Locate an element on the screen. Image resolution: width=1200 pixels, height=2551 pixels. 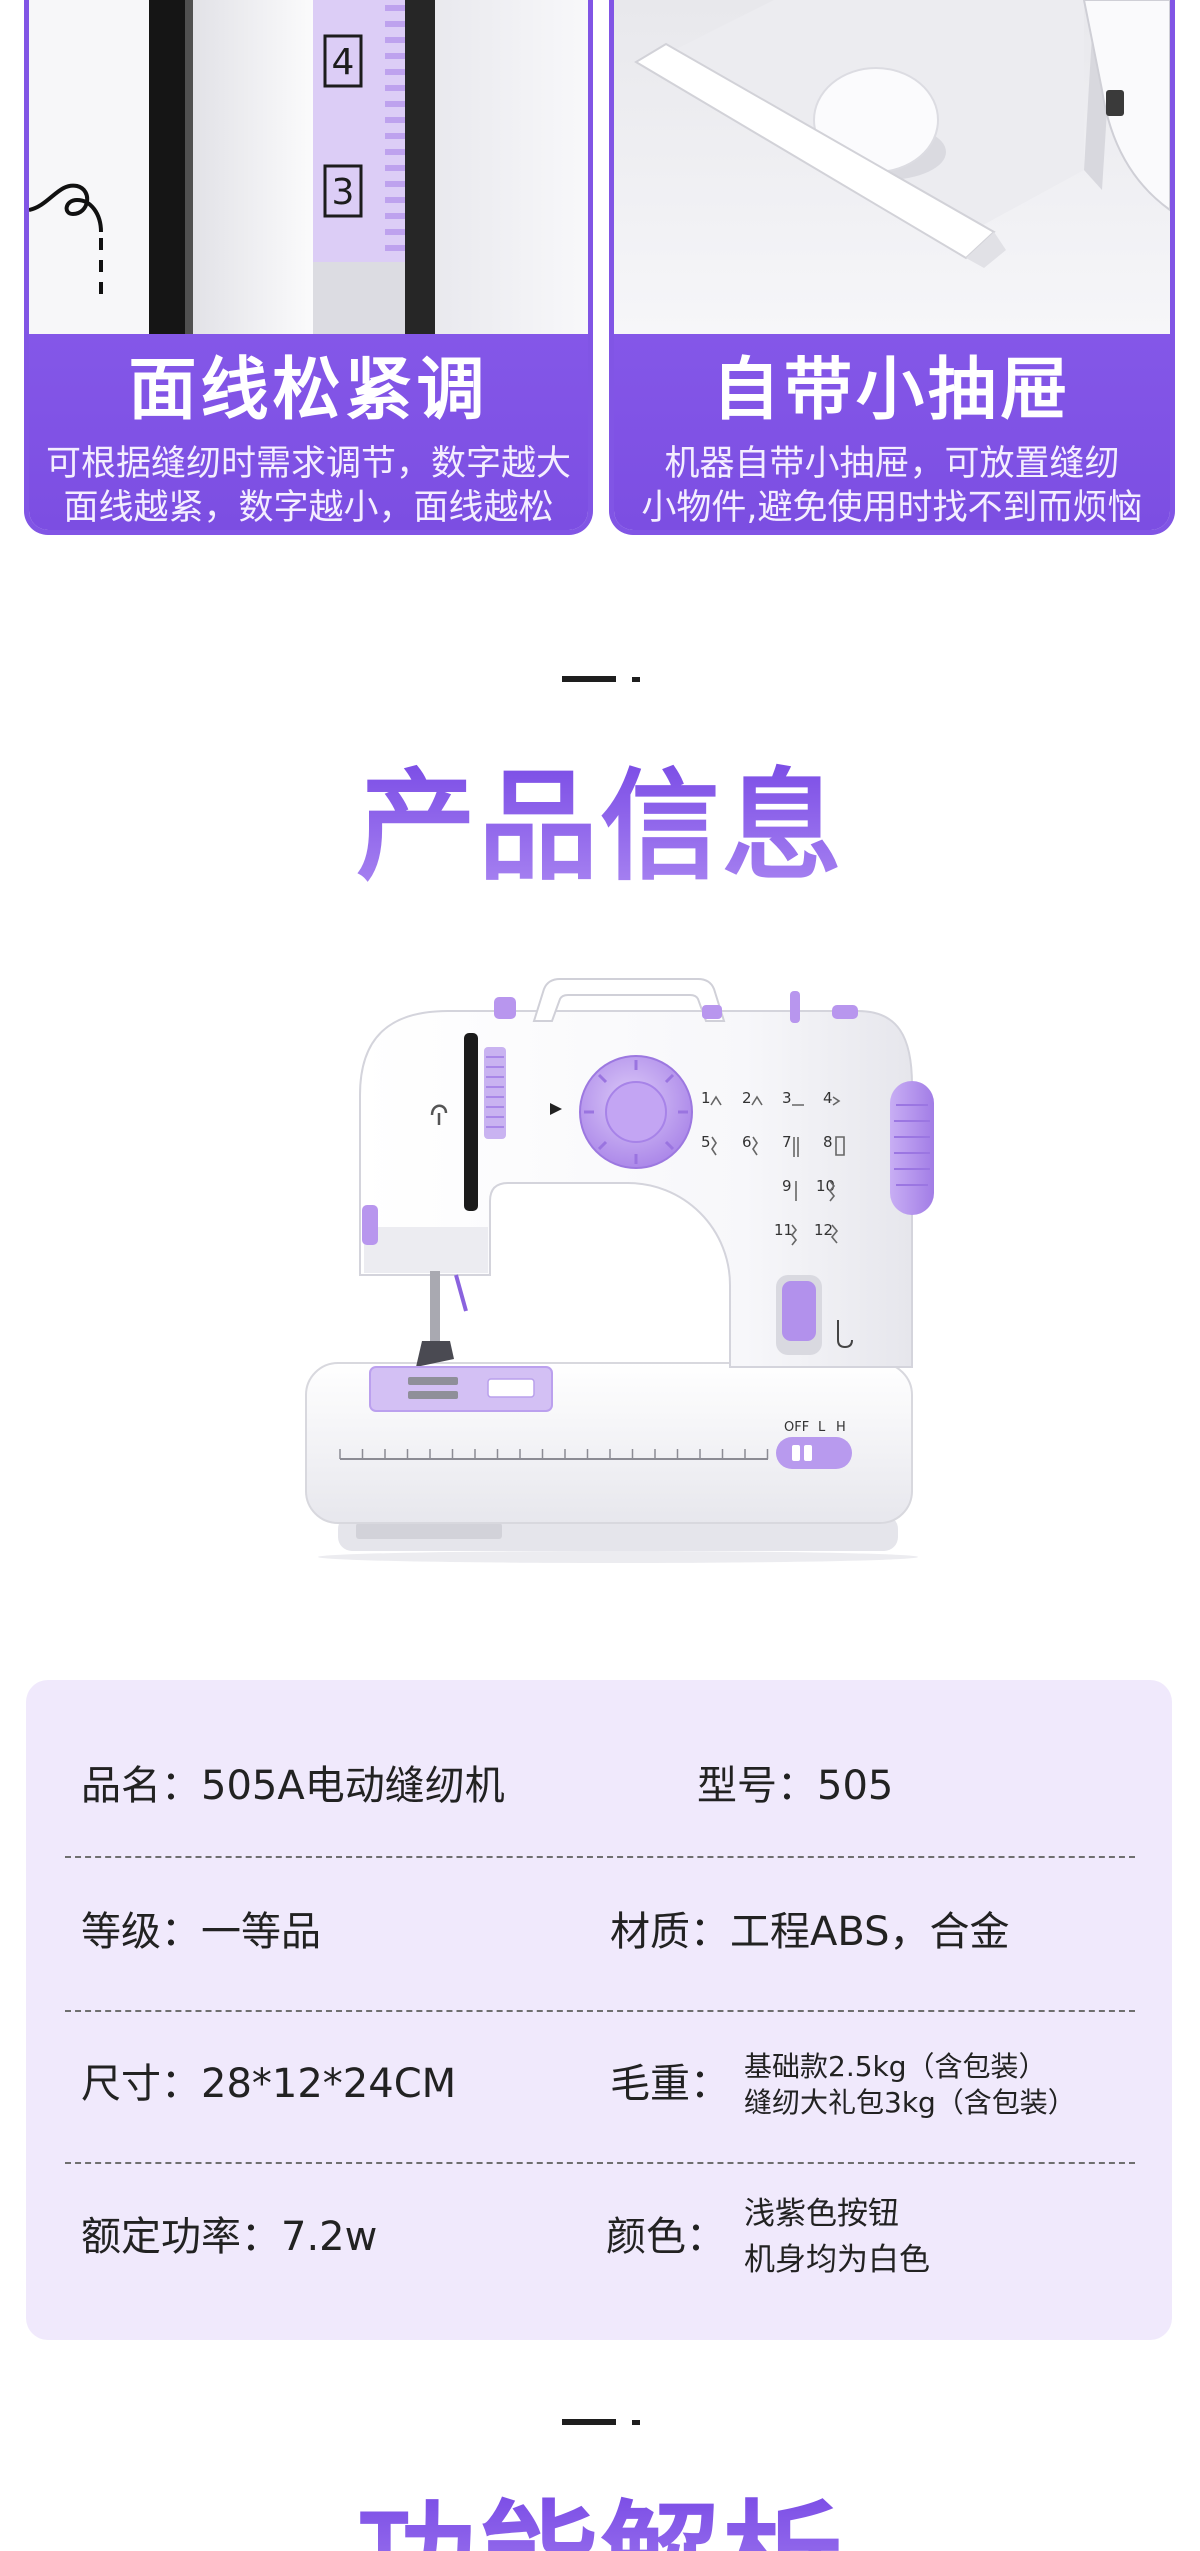
feature-title: 自带小抽屉 is located at coordinates (891, 390).